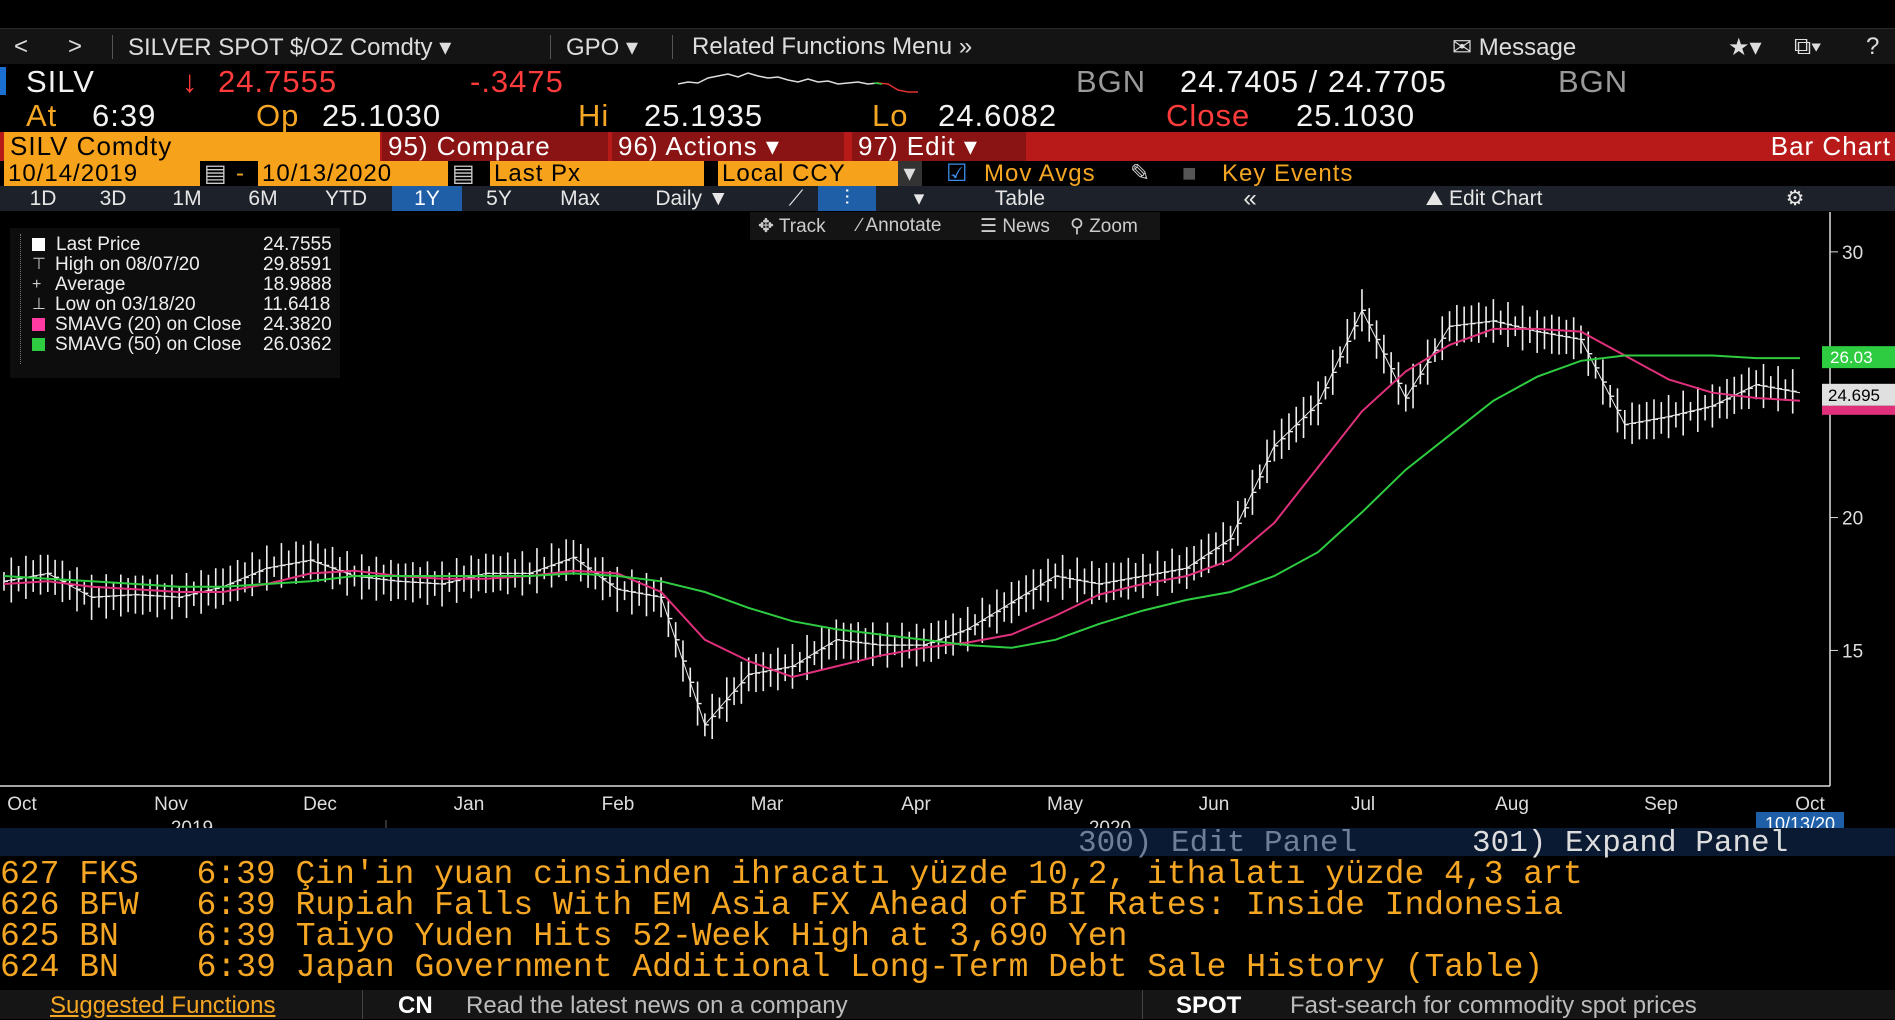 The height and width of the screenshot is (1020, 1895). Describe the element at coordinates (907, 146) in the screenshot. I see `edit-label: 97) Edit` at that location.